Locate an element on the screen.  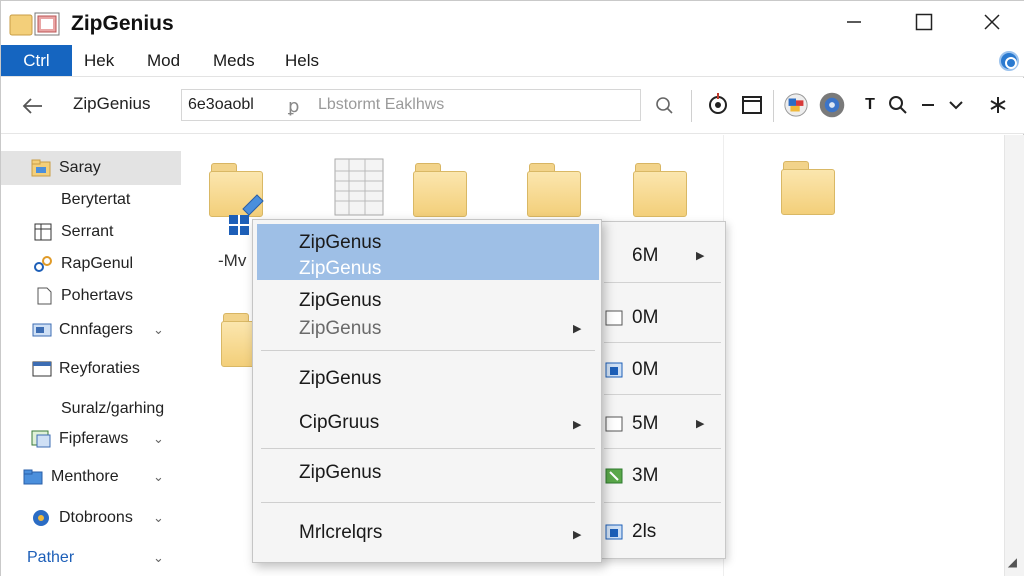
context-menu-item: ZipGenus ZipGenus ▶ is located at coordinates (428, 313).